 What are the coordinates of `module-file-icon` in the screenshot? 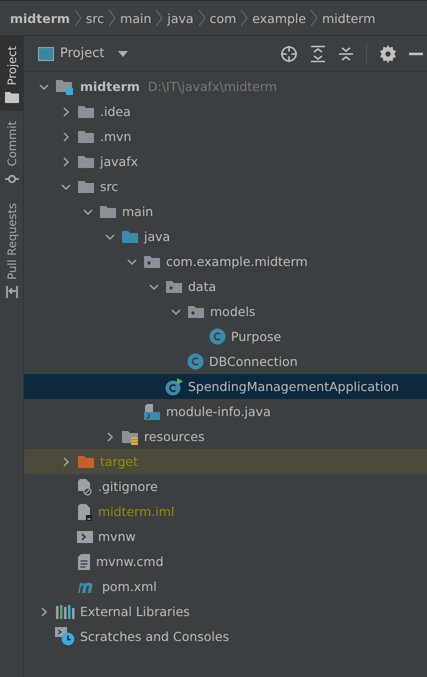 It's located at (85, 511).